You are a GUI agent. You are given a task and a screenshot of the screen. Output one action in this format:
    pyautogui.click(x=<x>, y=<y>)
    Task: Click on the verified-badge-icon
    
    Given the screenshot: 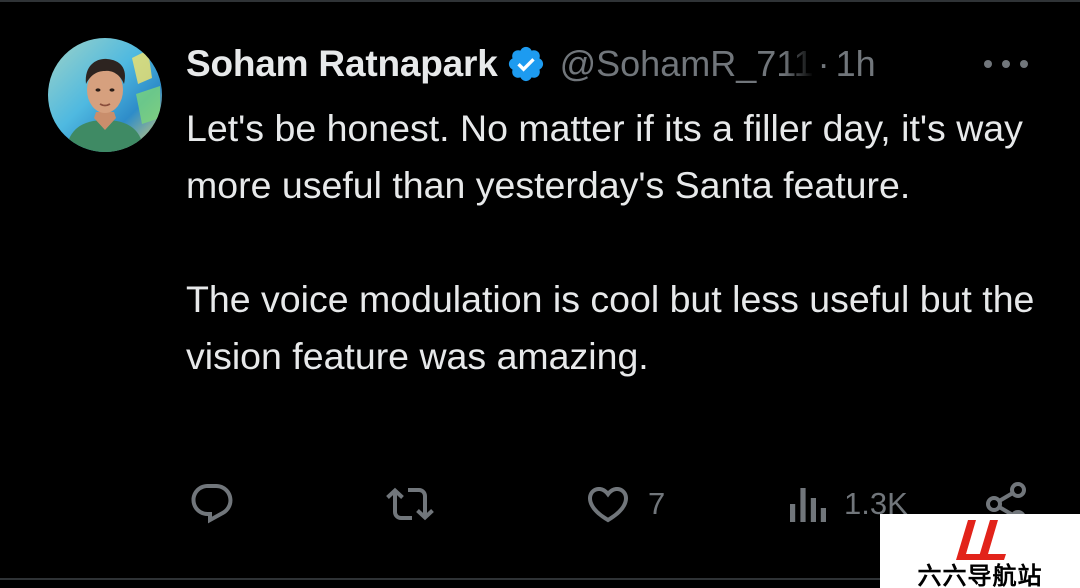 What is the action you would take?
    pyautogui.click(x=526, y=64)
    